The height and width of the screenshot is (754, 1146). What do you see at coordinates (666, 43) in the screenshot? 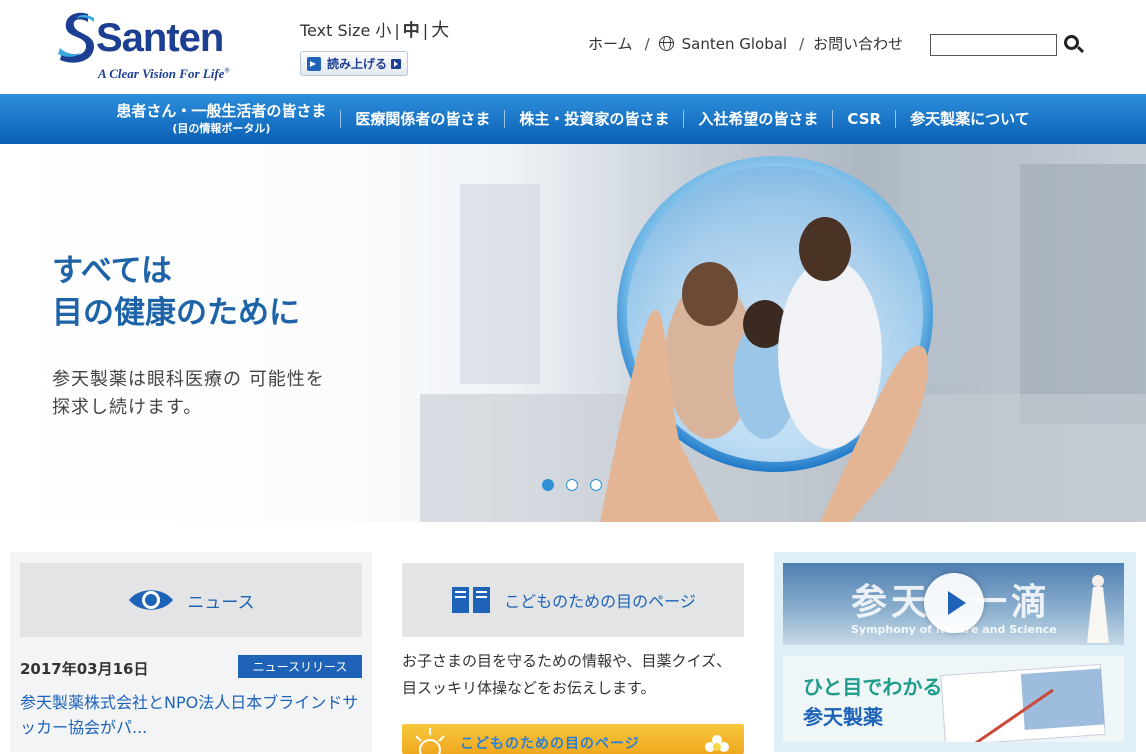
I see `globe-icon` at bounding box center [666, 43].